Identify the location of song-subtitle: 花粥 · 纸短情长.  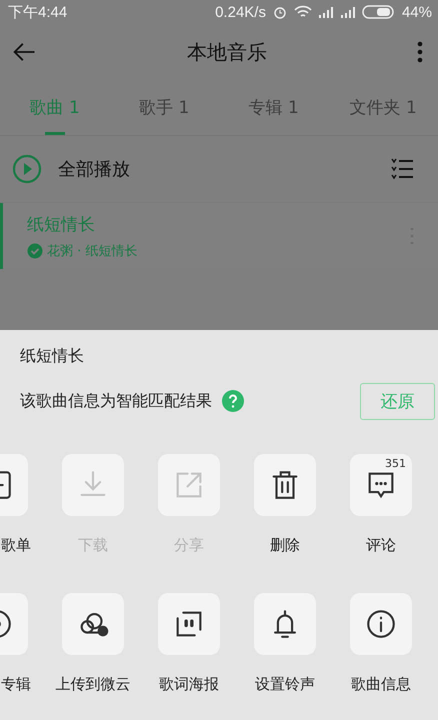
(92, 251).